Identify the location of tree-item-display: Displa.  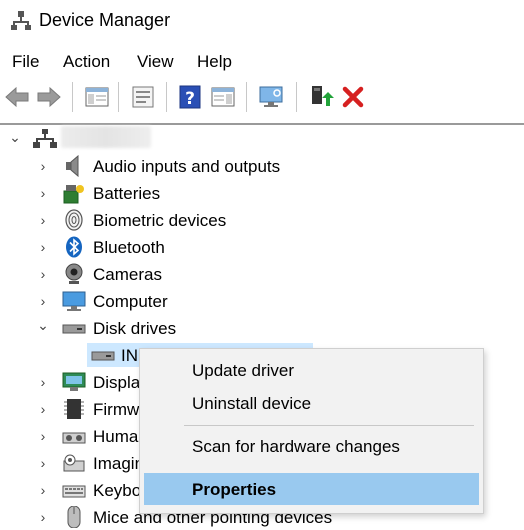
(116, 383).